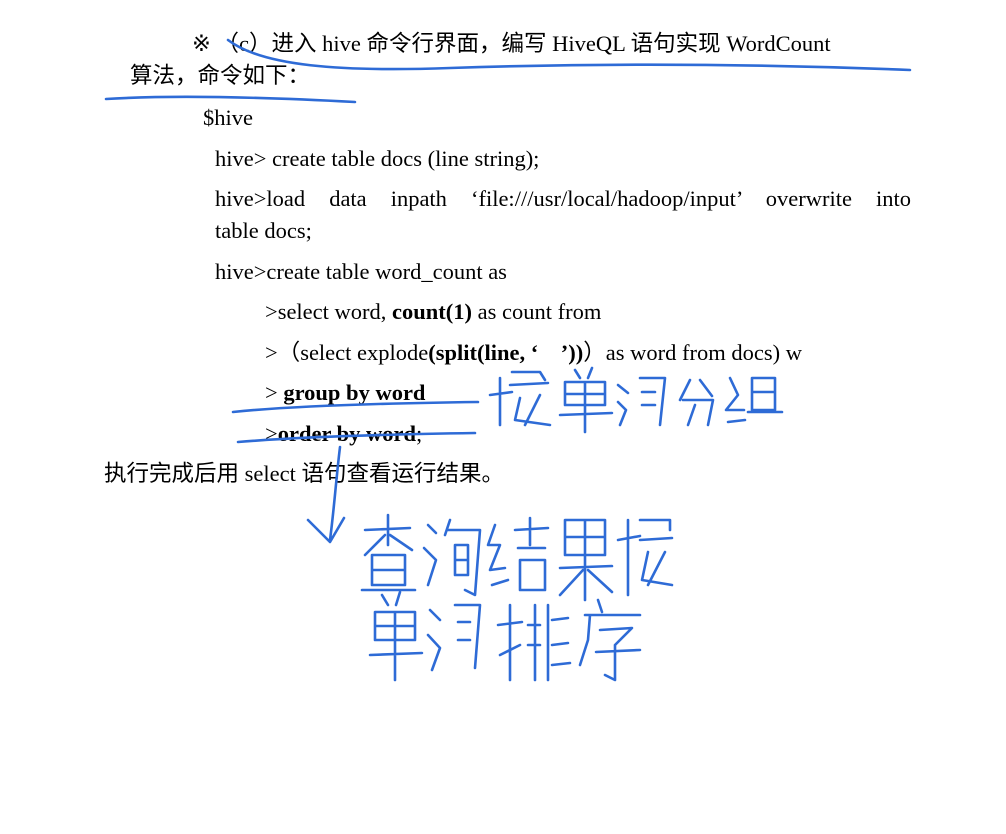 The width and height of the screenshot is (1006, 834). I want to click on title-underline-stroke, so click(569, 55).